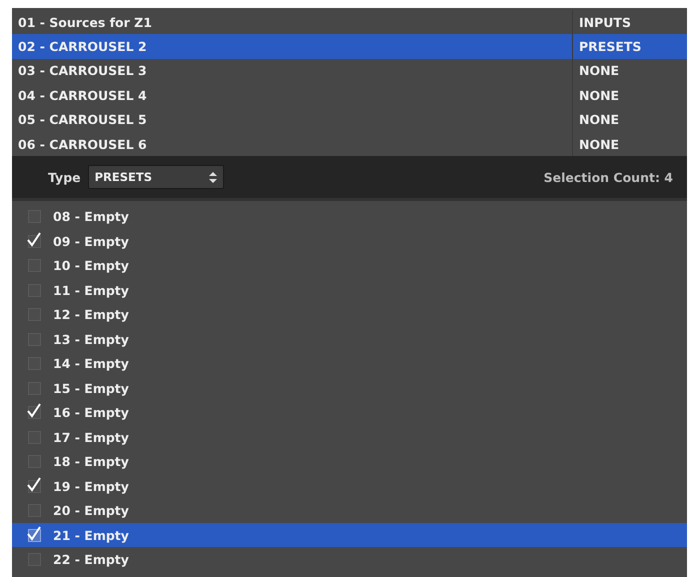 The width and height of the screenshot is (697, 577). What do you see at coordinates (349, 120) in the screenshot?
I see `source-row: 05 - CARROUSEL 5 NONE` at bounding box center [349, 120].